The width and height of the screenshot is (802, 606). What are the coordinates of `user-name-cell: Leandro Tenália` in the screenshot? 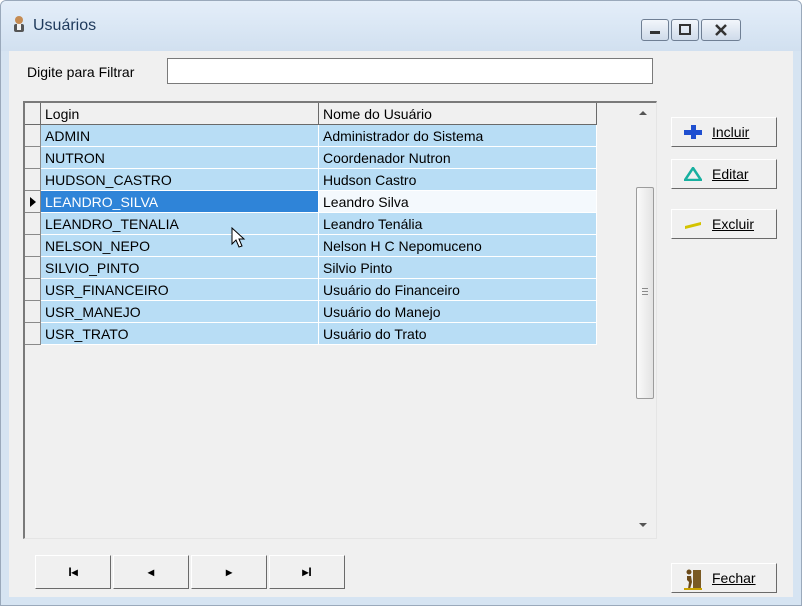 It's located at (458, 224).